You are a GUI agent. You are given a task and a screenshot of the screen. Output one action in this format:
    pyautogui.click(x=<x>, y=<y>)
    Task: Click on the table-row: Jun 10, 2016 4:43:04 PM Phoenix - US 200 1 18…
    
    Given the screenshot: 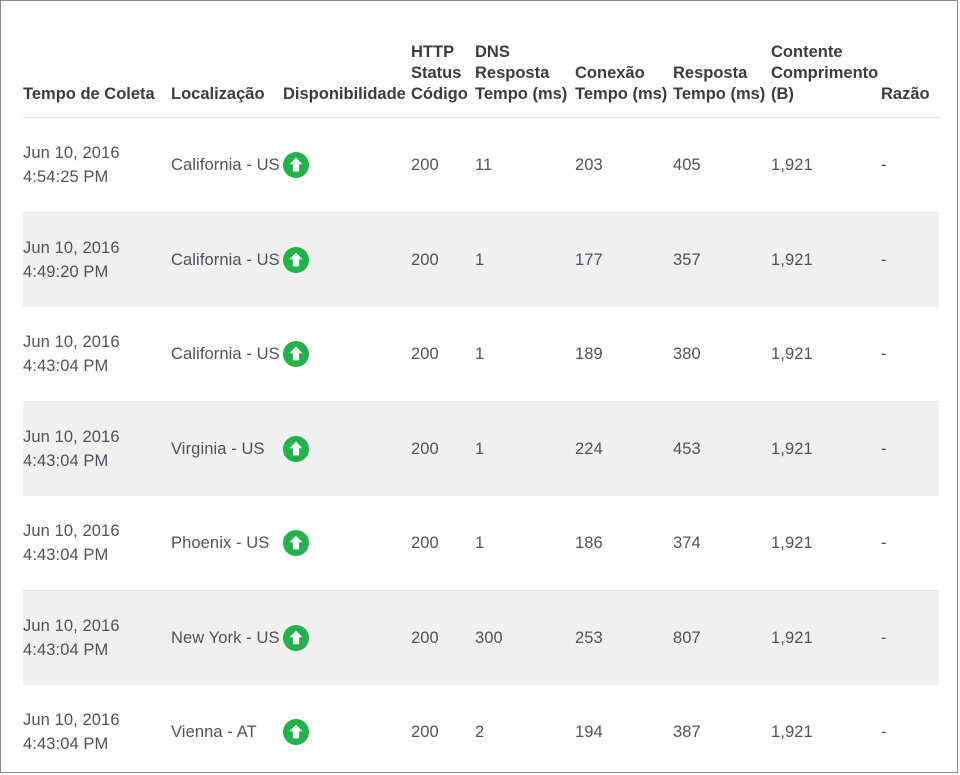 What is the action you would take?
    pyautogui.click(x=481, y=543)
    